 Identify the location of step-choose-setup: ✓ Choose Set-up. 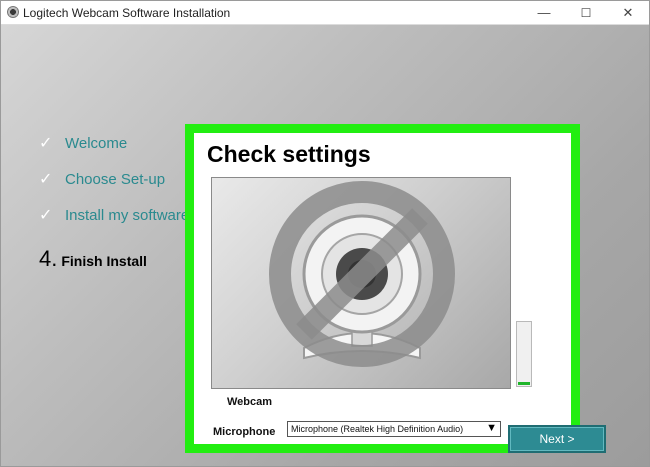
(102, 179).